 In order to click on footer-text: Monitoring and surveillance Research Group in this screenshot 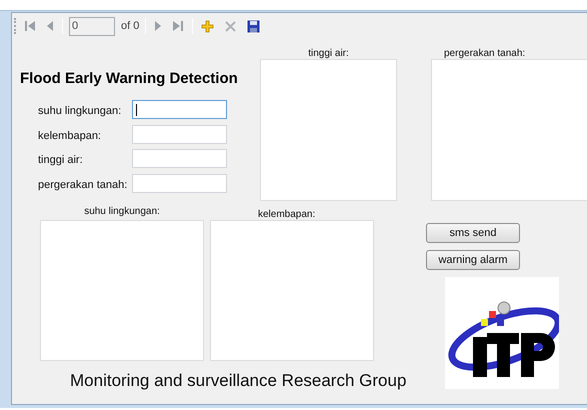, I will do `click(238, 381)`.